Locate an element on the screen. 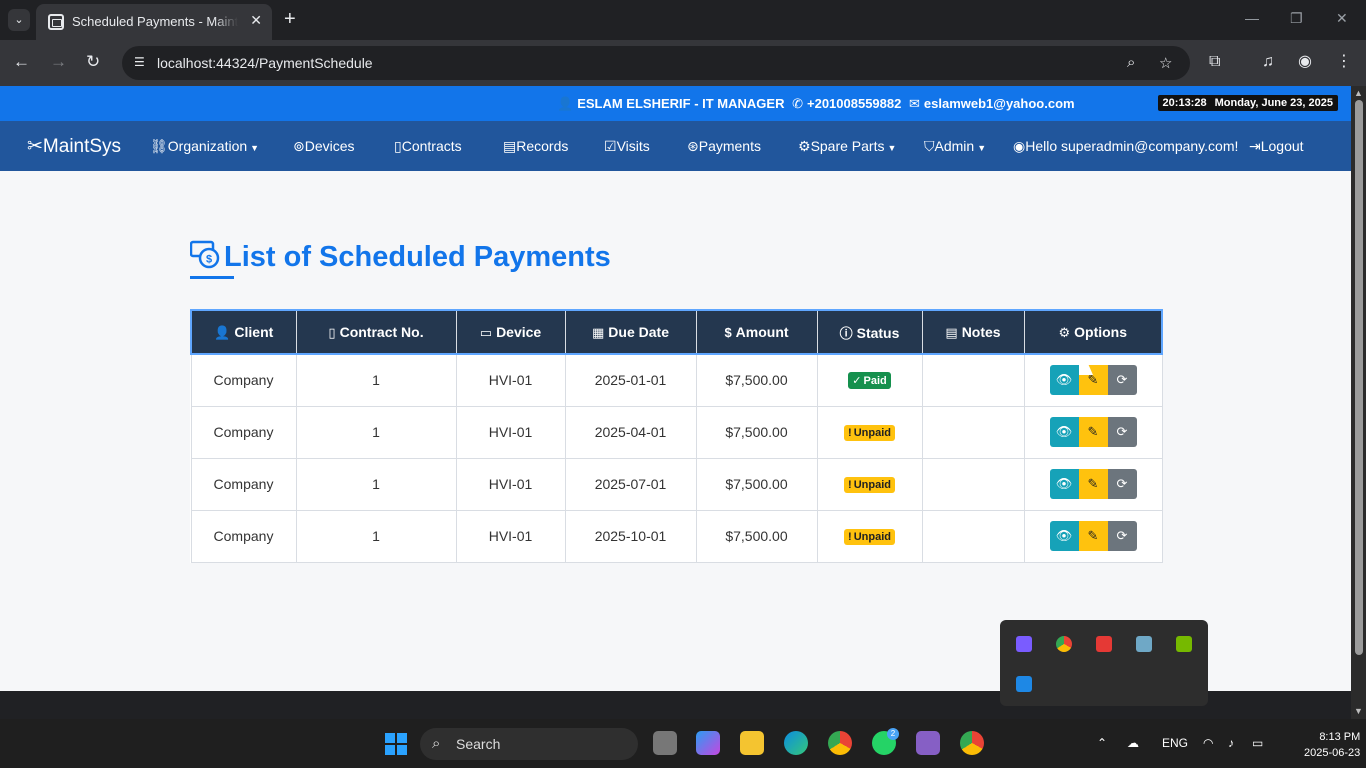 The height and width of the screenshot is (768, 1366). tab-search-button: ⌄ is located at coordinates (19, 20).